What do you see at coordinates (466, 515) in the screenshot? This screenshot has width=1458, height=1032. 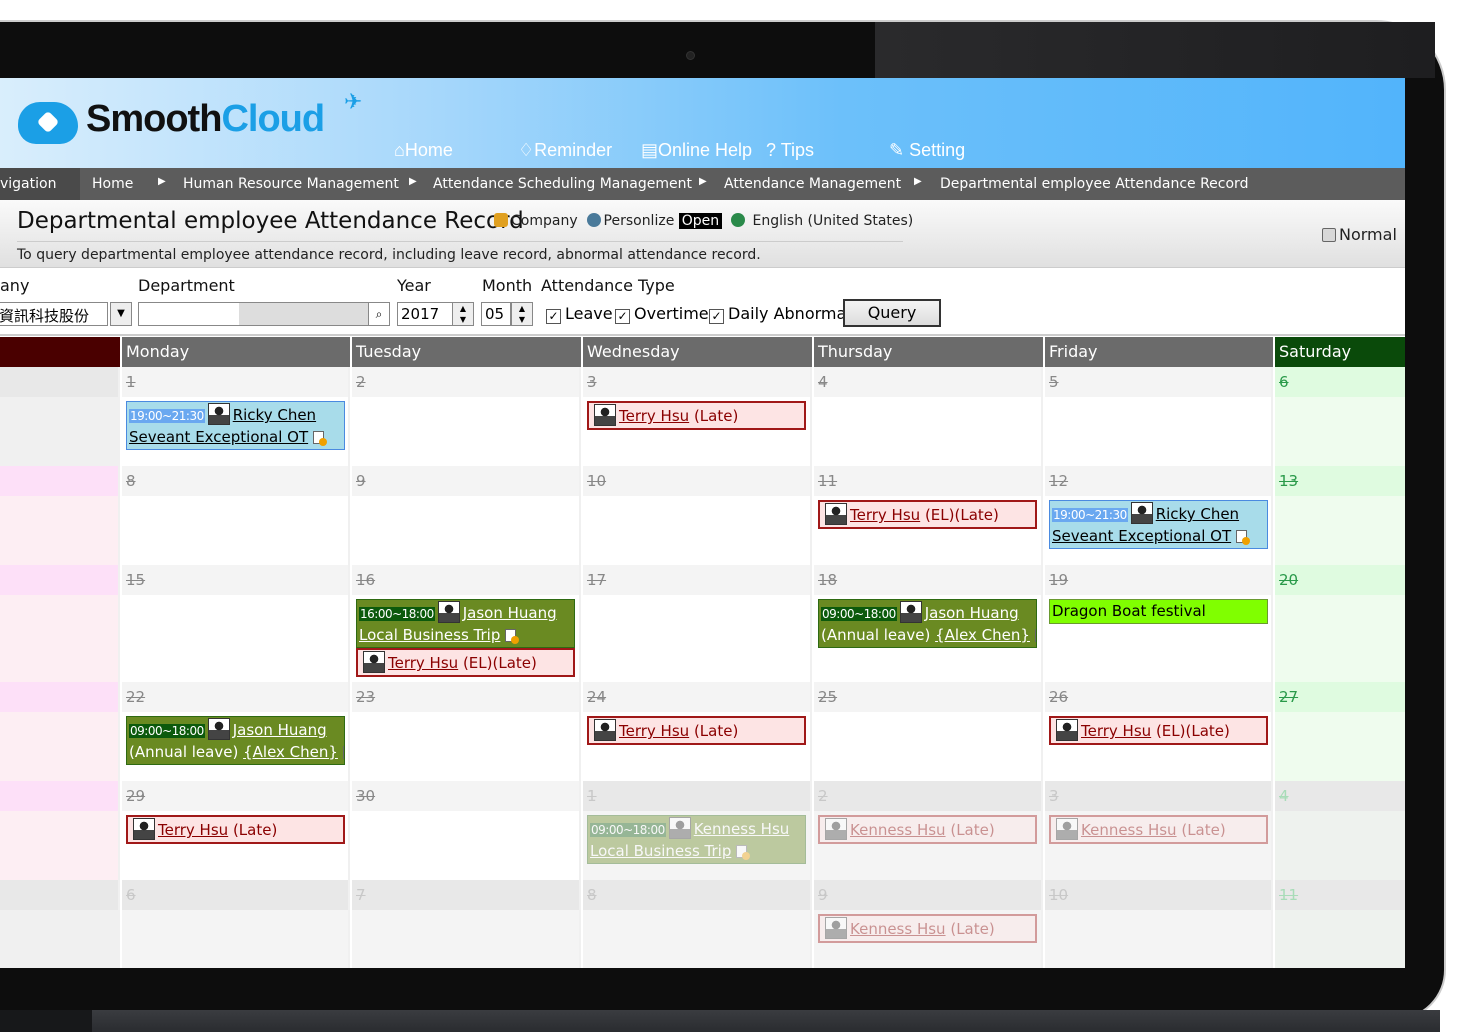 I see `calendar-day: 9` at bounding box center [466, 515].